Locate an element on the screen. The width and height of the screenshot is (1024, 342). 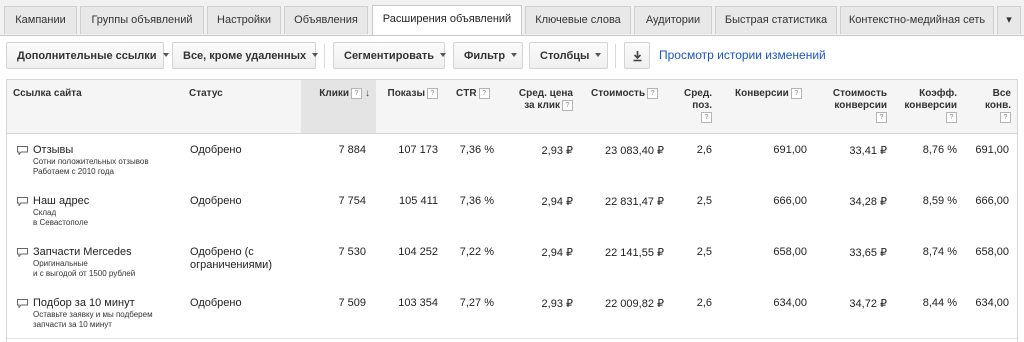
header-conv-rate-label-1: Коэфф. is located at coordinates (938, 93).